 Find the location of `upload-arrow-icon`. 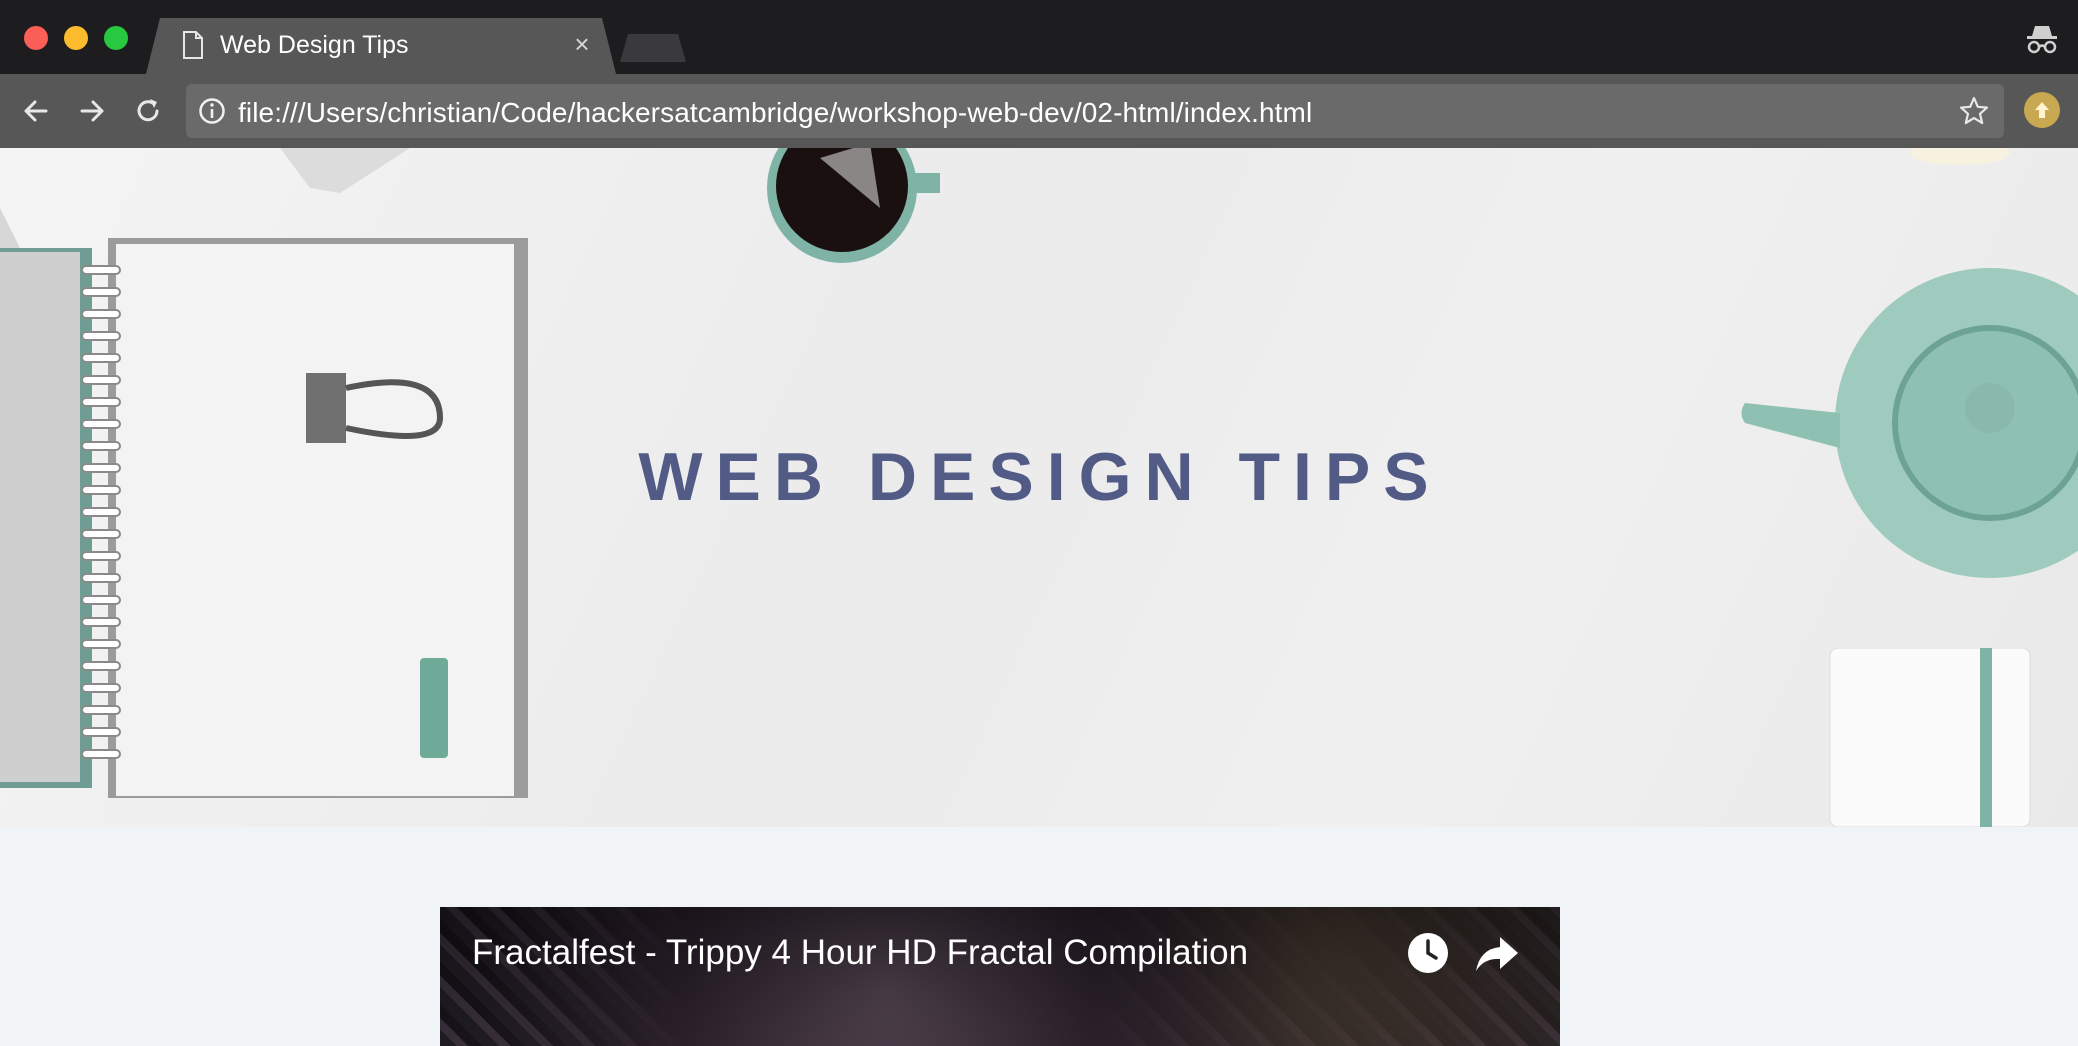

upload-arrow-icon is located at coordinates (2042, 110).